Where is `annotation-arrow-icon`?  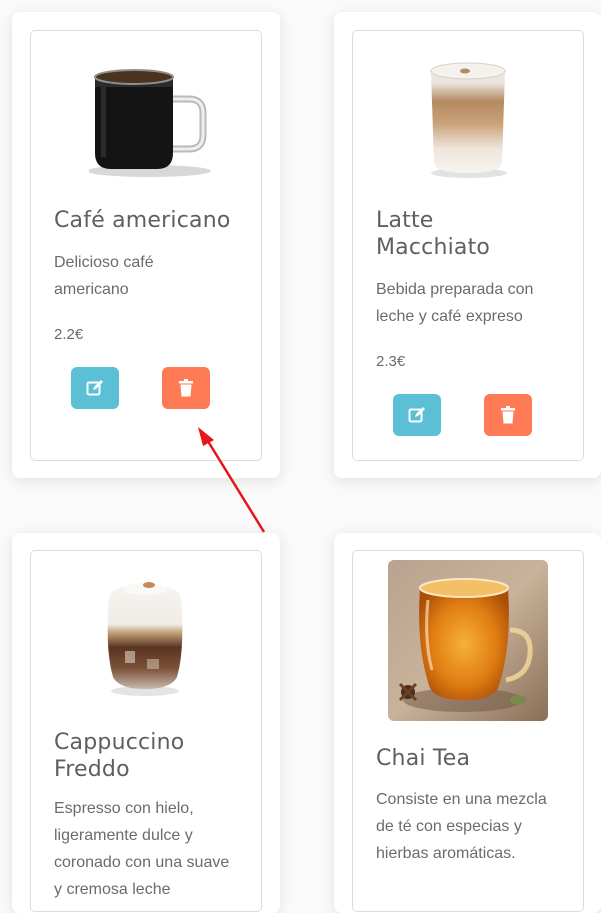
annotation-arrow-icon is located at coordinates (232, 480).